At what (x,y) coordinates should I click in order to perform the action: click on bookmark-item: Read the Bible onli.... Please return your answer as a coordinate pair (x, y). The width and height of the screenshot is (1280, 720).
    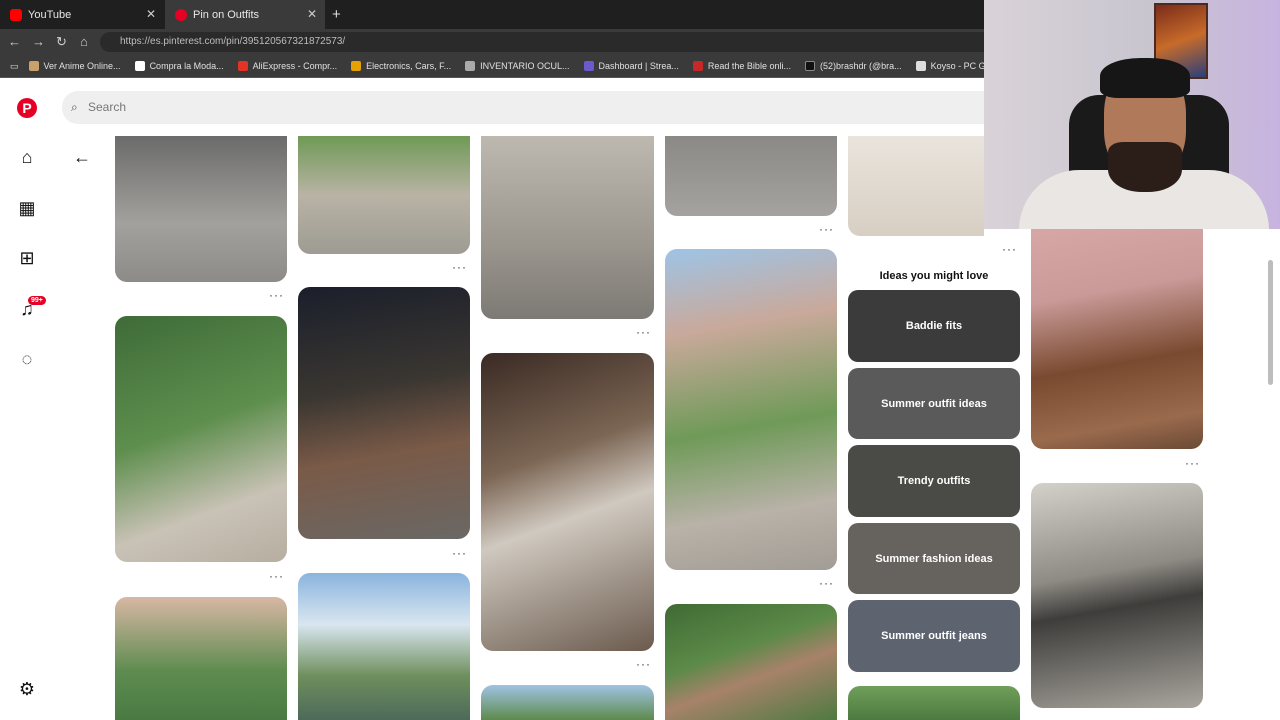
    Looking at the image, I should click on (741, 66).